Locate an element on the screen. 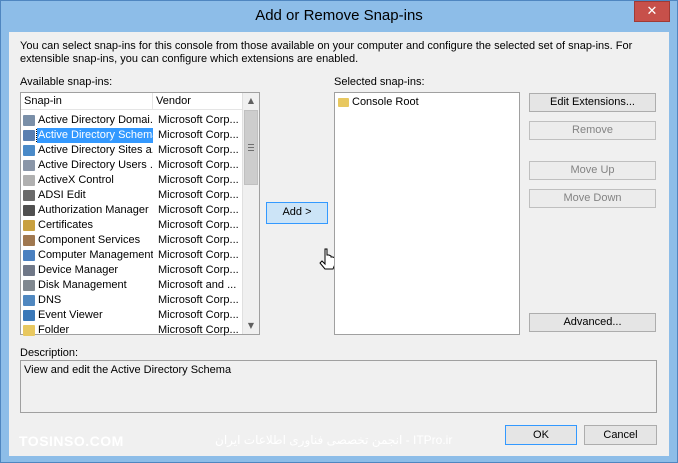  ad-sites-icon is located at coordinates (29, 150).